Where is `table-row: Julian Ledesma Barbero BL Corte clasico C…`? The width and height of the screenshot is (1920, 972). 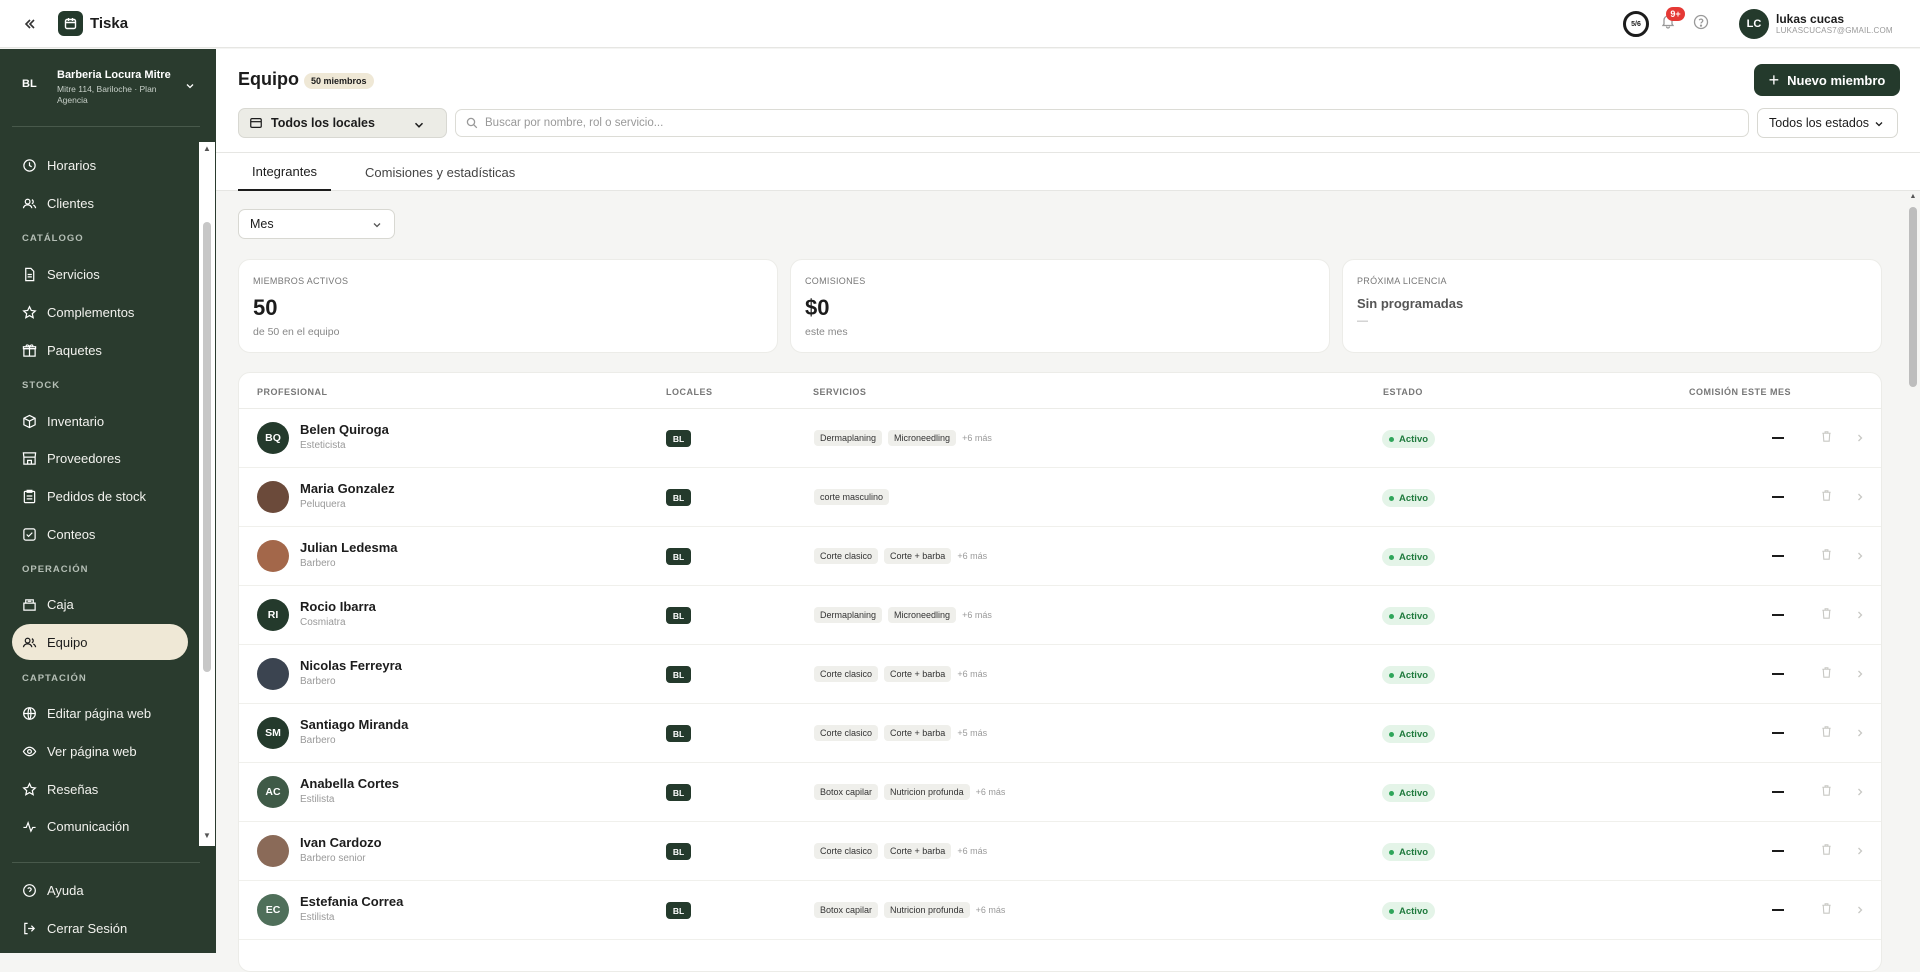 table-row: Julian Ledesma Barbero BL Corte clasico C… is located at coordinates (1060, 556).